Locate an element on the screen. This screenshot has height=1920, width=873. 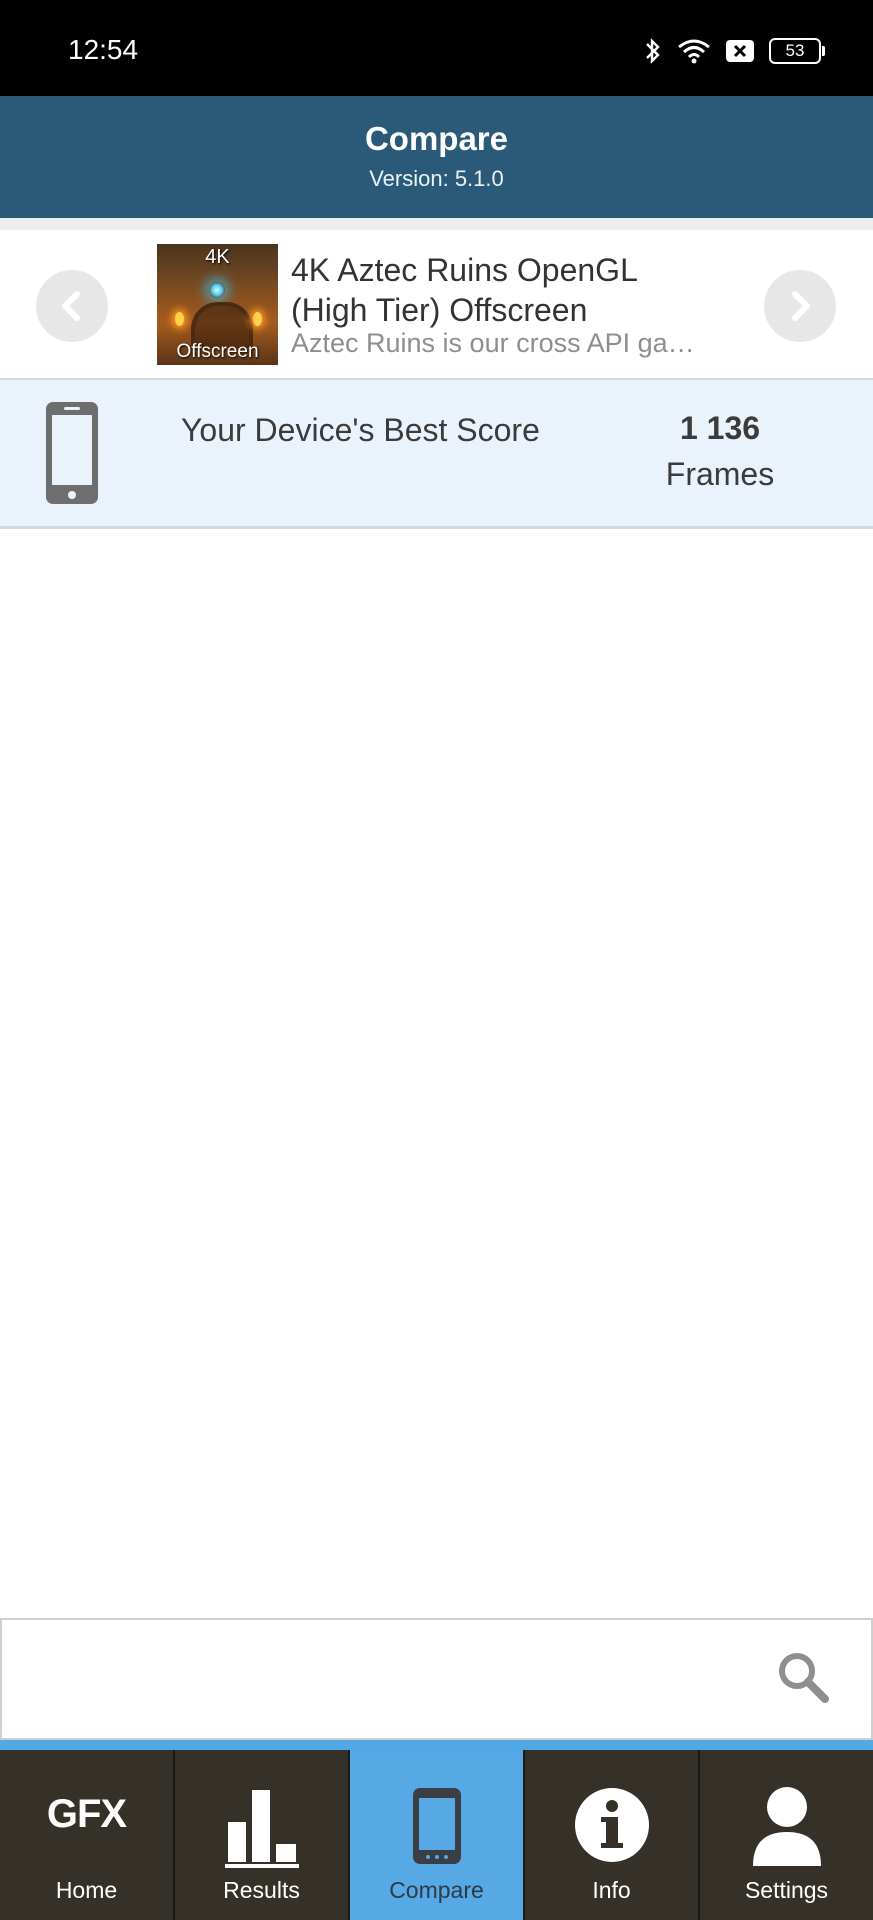
status-bar: 12:54 53 is located at coordinates (436, 48).